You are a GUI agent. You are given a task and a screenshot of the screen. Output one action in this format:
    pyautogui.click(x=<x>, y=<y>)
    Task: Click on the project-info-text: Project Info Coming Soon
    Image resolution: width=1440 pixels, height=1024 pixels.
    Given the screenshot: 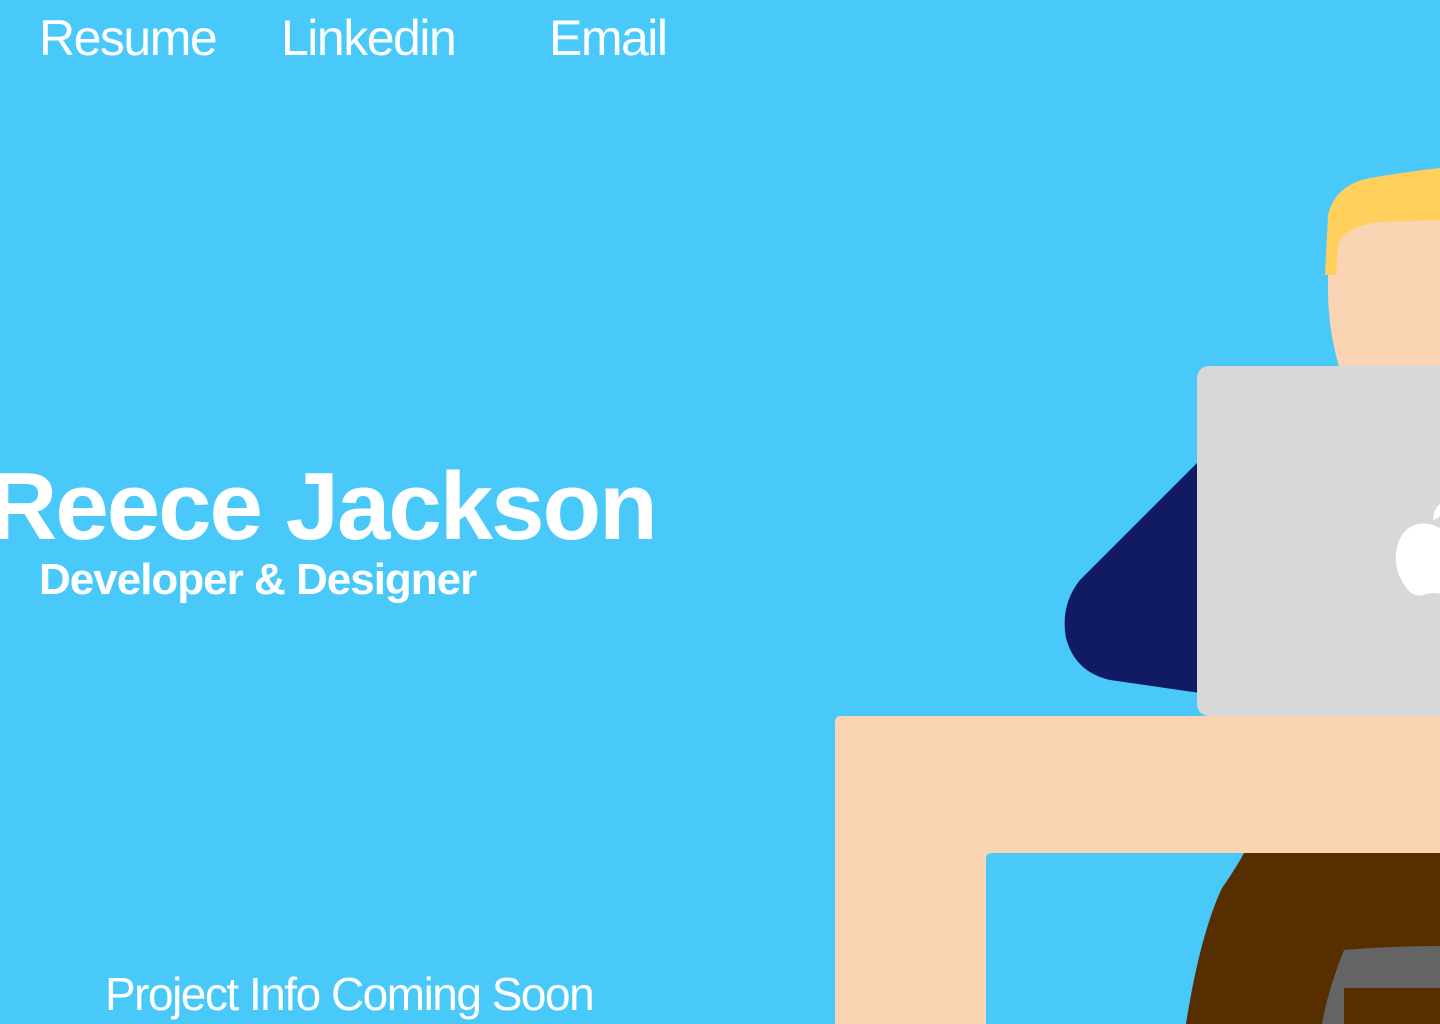 What is the action you would take?
    pyautogui.click(x=350, y=994)
    